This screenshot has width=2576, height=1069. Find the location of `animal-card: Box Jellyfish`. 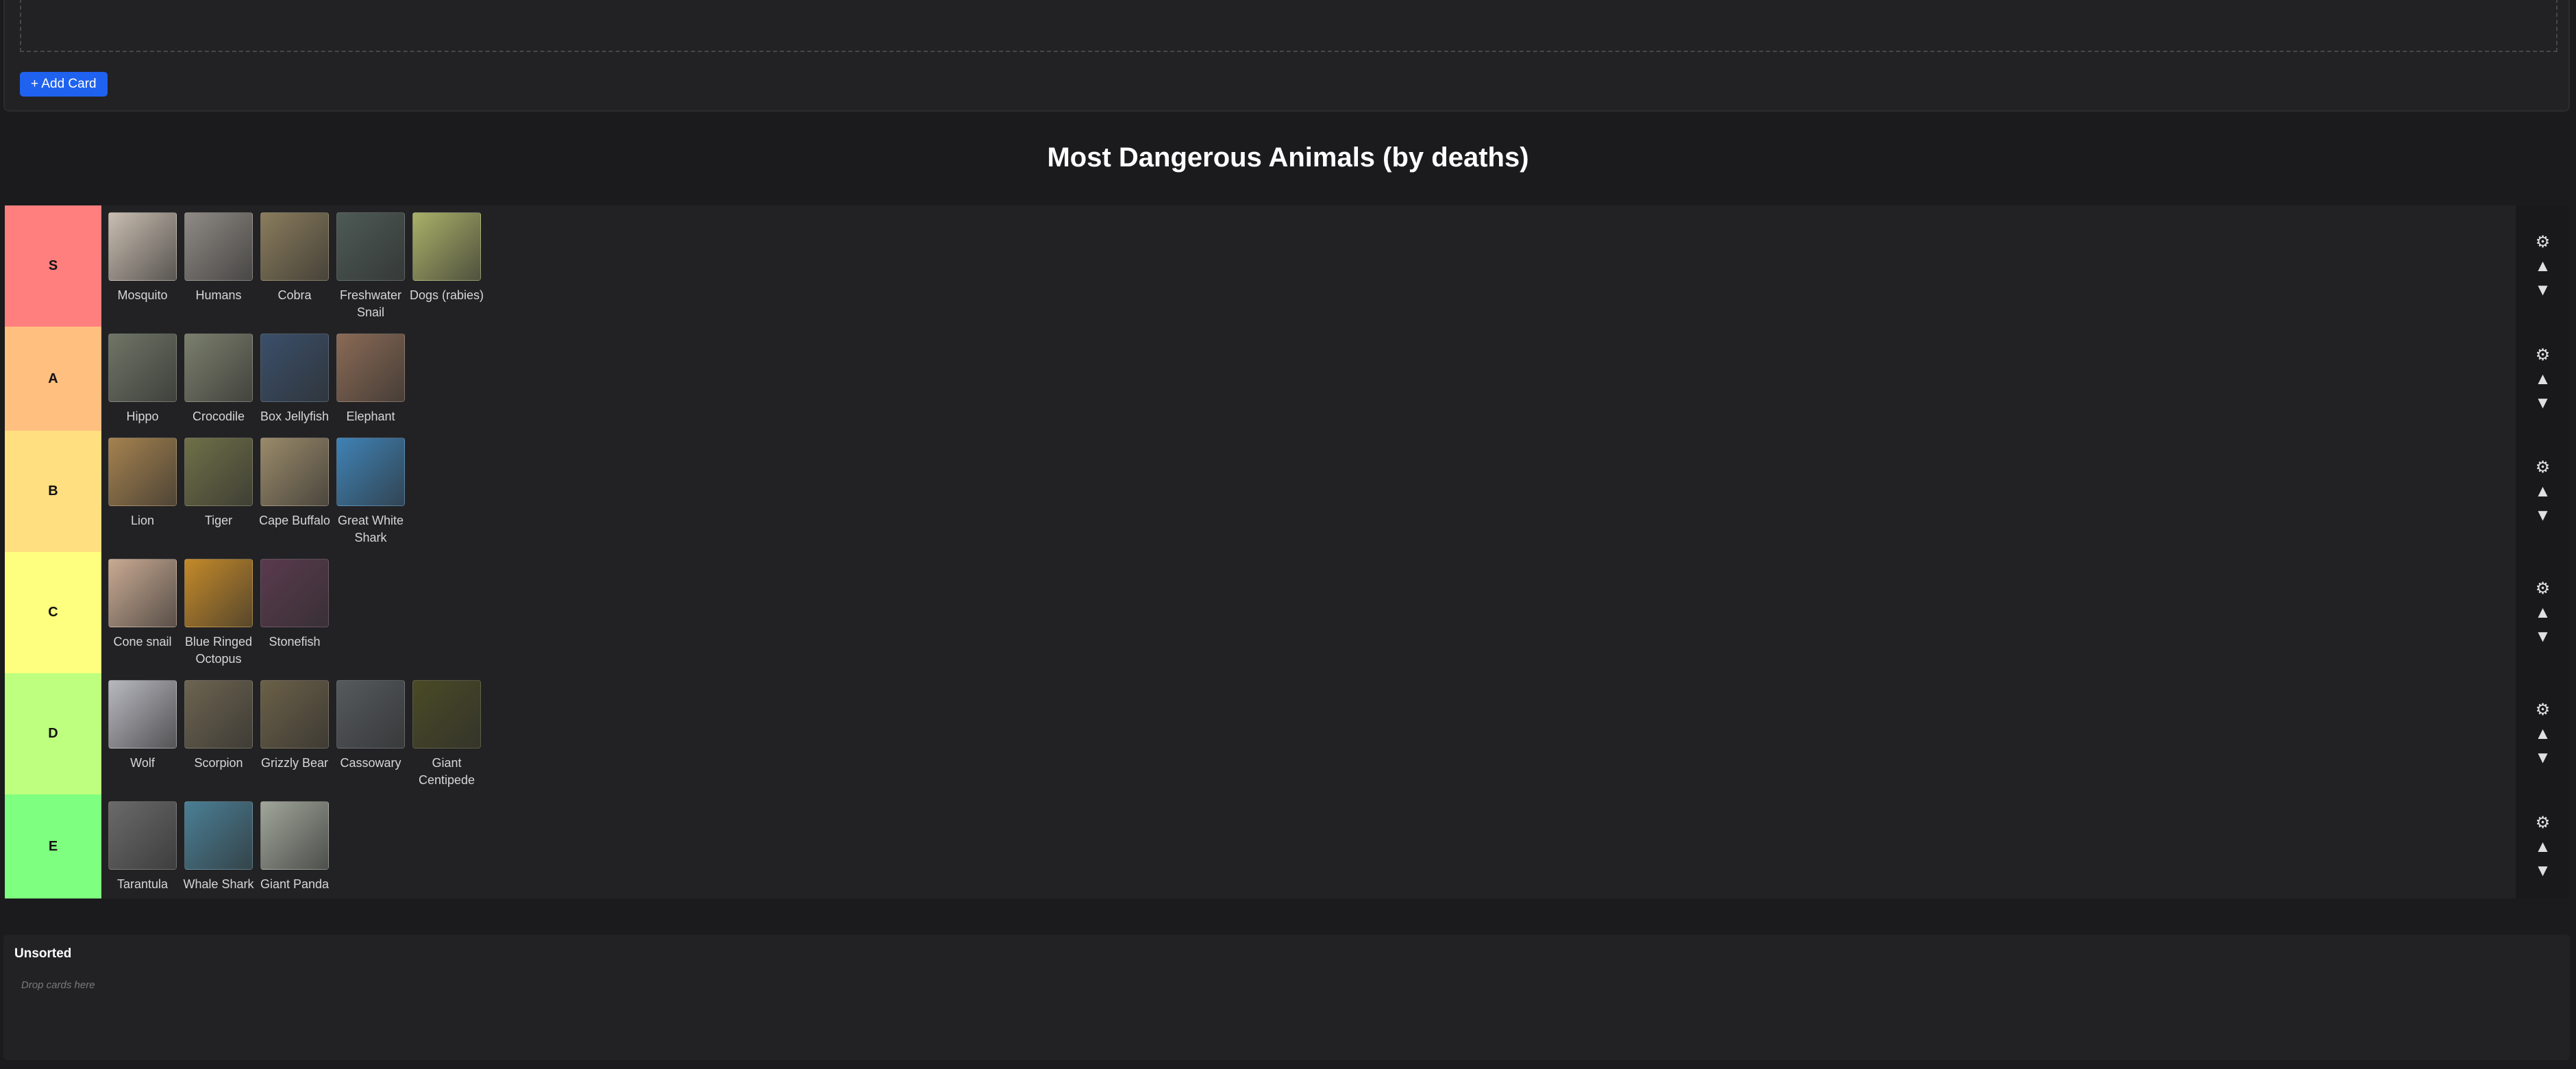

animal-card: Box Jellyfish is located at coordinates (294, 380).